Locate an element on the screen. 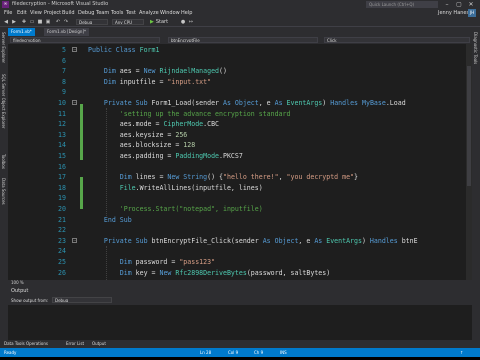 This screenshot has height=360, width=480. save-all-icon: ▣ is located at coordinates (48, 22).